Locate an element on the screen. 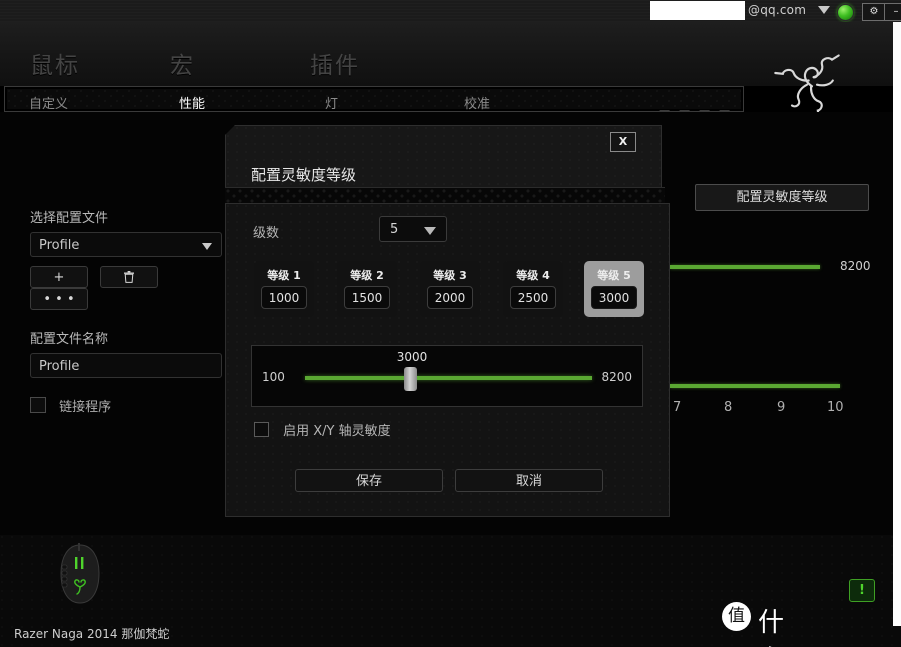 The height and width of the screenshot is (647, 901). stage-card-4: 等级 4 2500 is located at coordinates (533, 289).